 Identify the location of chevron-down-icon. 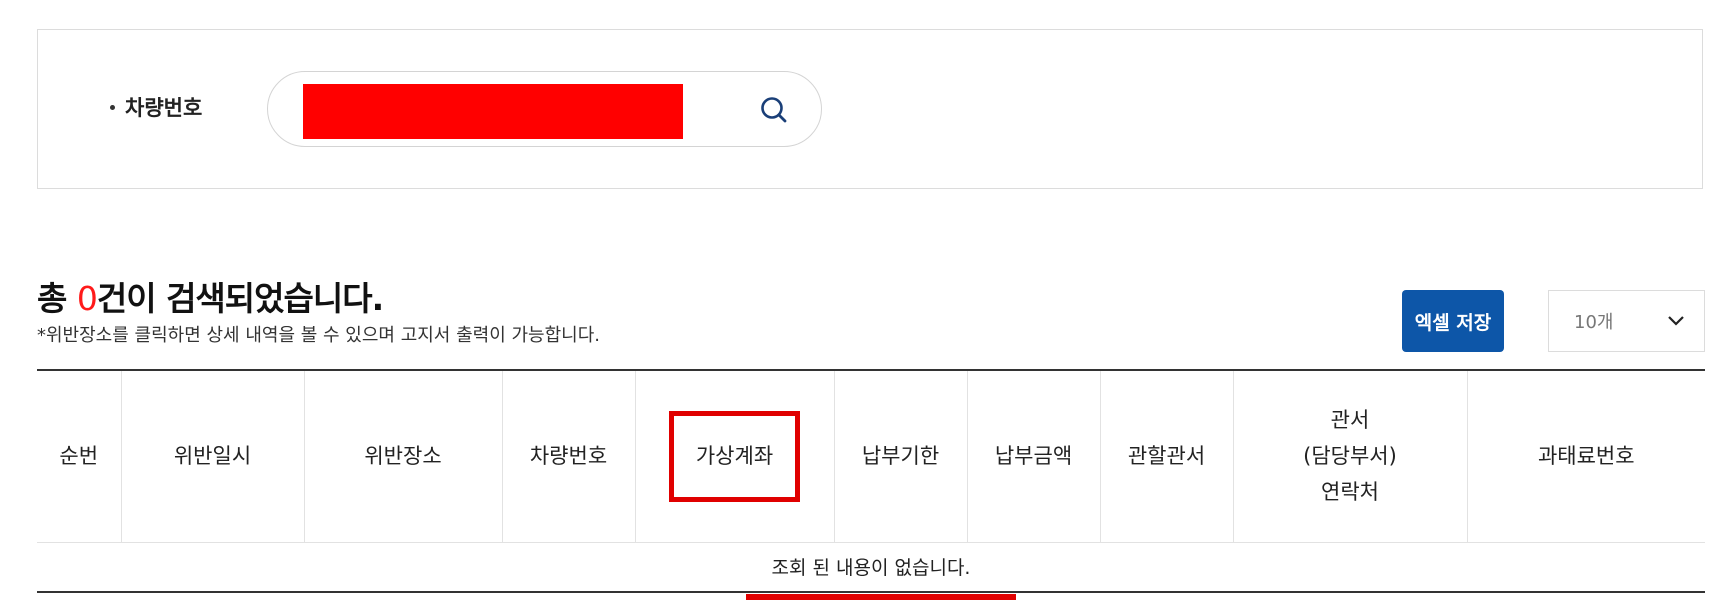
(1676, 321).